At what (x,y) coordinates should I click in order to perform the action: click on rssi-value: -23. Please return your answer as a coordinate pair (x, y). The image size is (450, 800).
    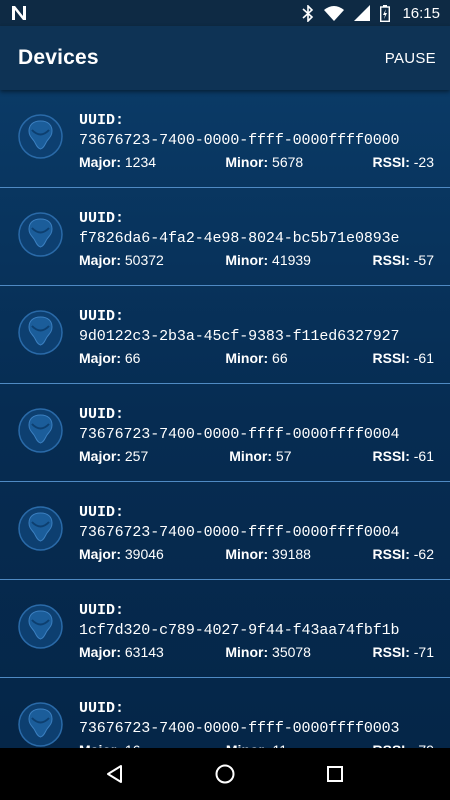
    Looking at the image, I should click on (423, 162).